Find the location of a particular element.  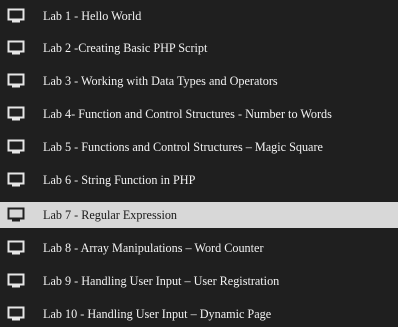

menu-item-label: Lab 6 - String Function in PHP is located at coordinates (119, 180).